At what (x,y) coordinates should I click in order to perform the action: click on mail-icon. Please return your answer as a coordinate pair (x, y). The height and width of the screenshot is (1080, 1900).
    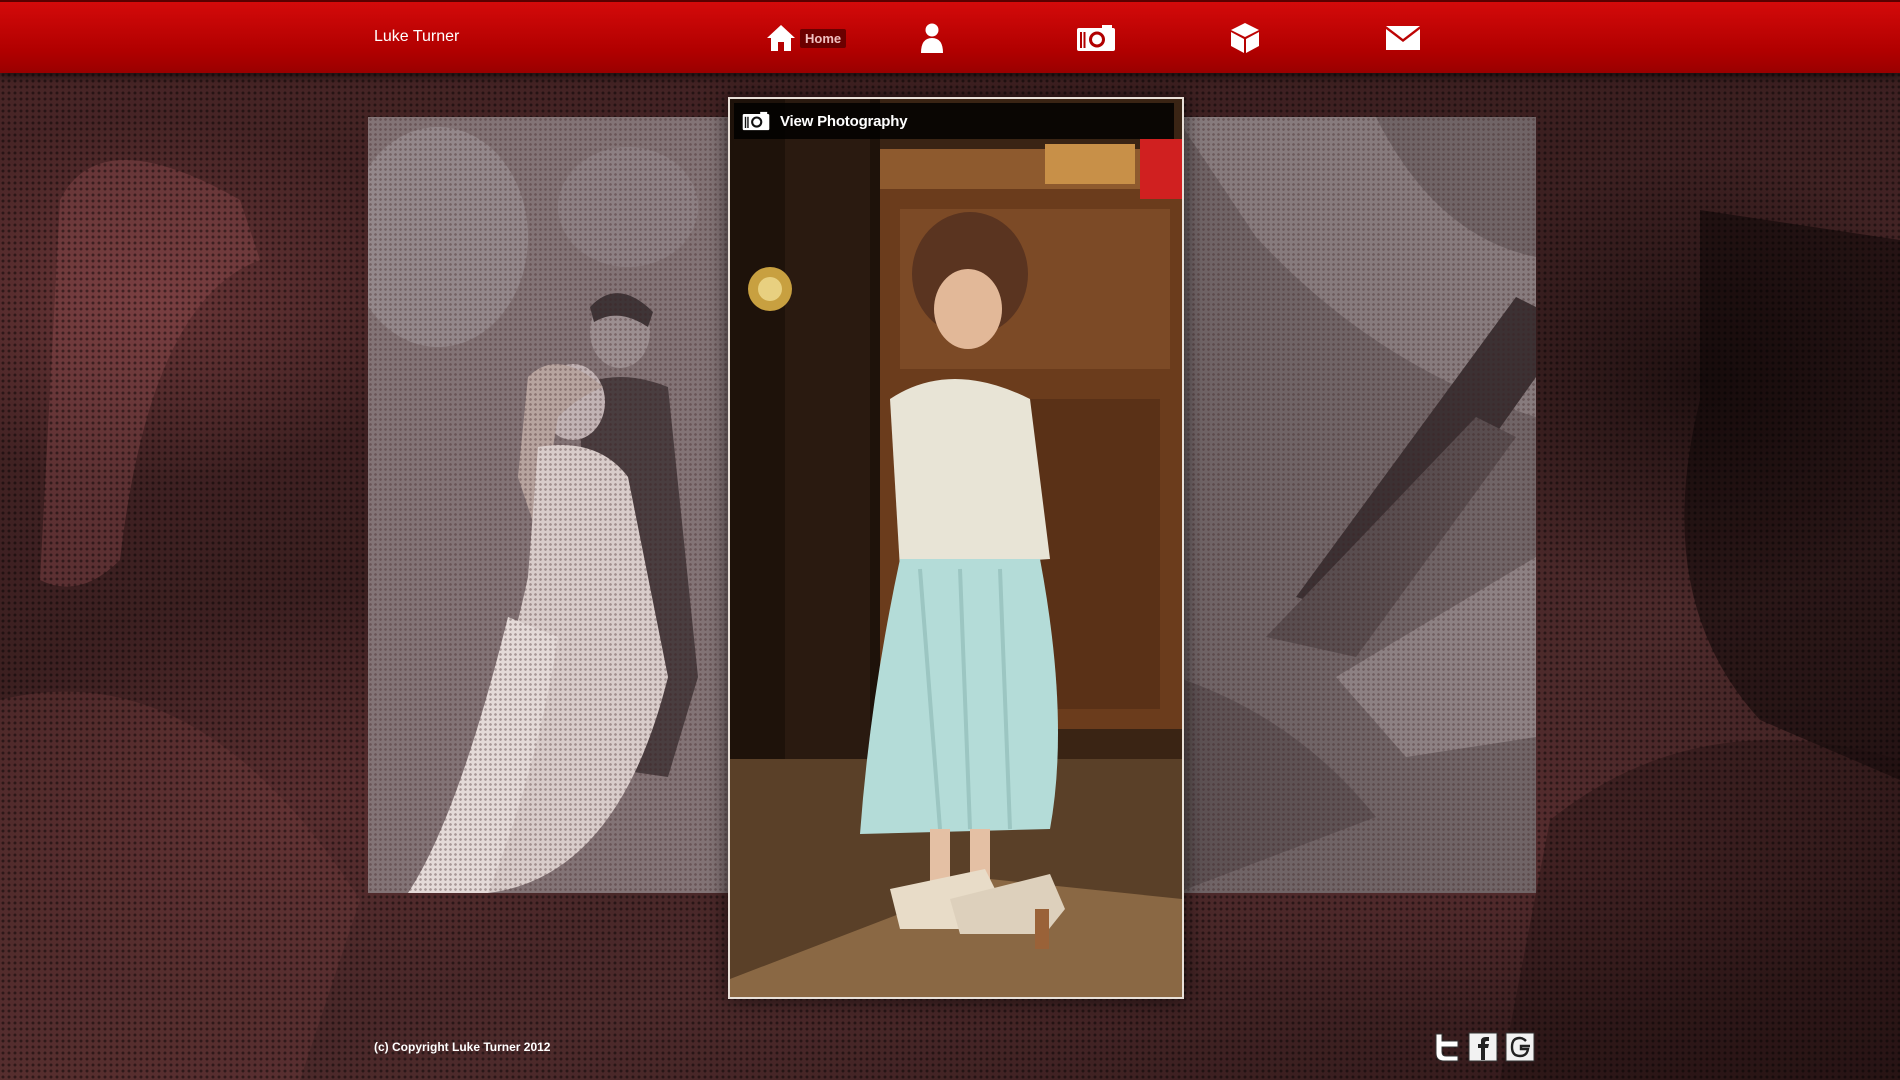
    Looking at the image, I should click on (1403, 38).